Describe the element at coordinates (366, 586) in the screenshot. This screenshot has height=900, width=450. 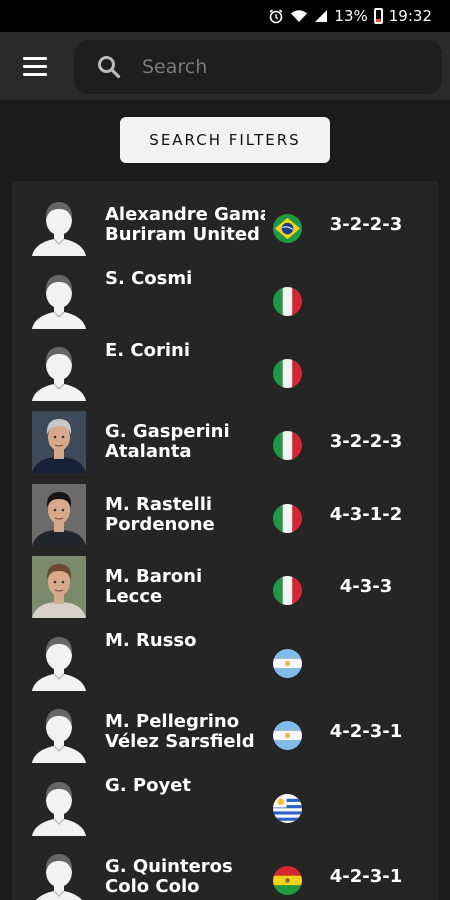
I see `coach-formation: 4-3-3` at that location.